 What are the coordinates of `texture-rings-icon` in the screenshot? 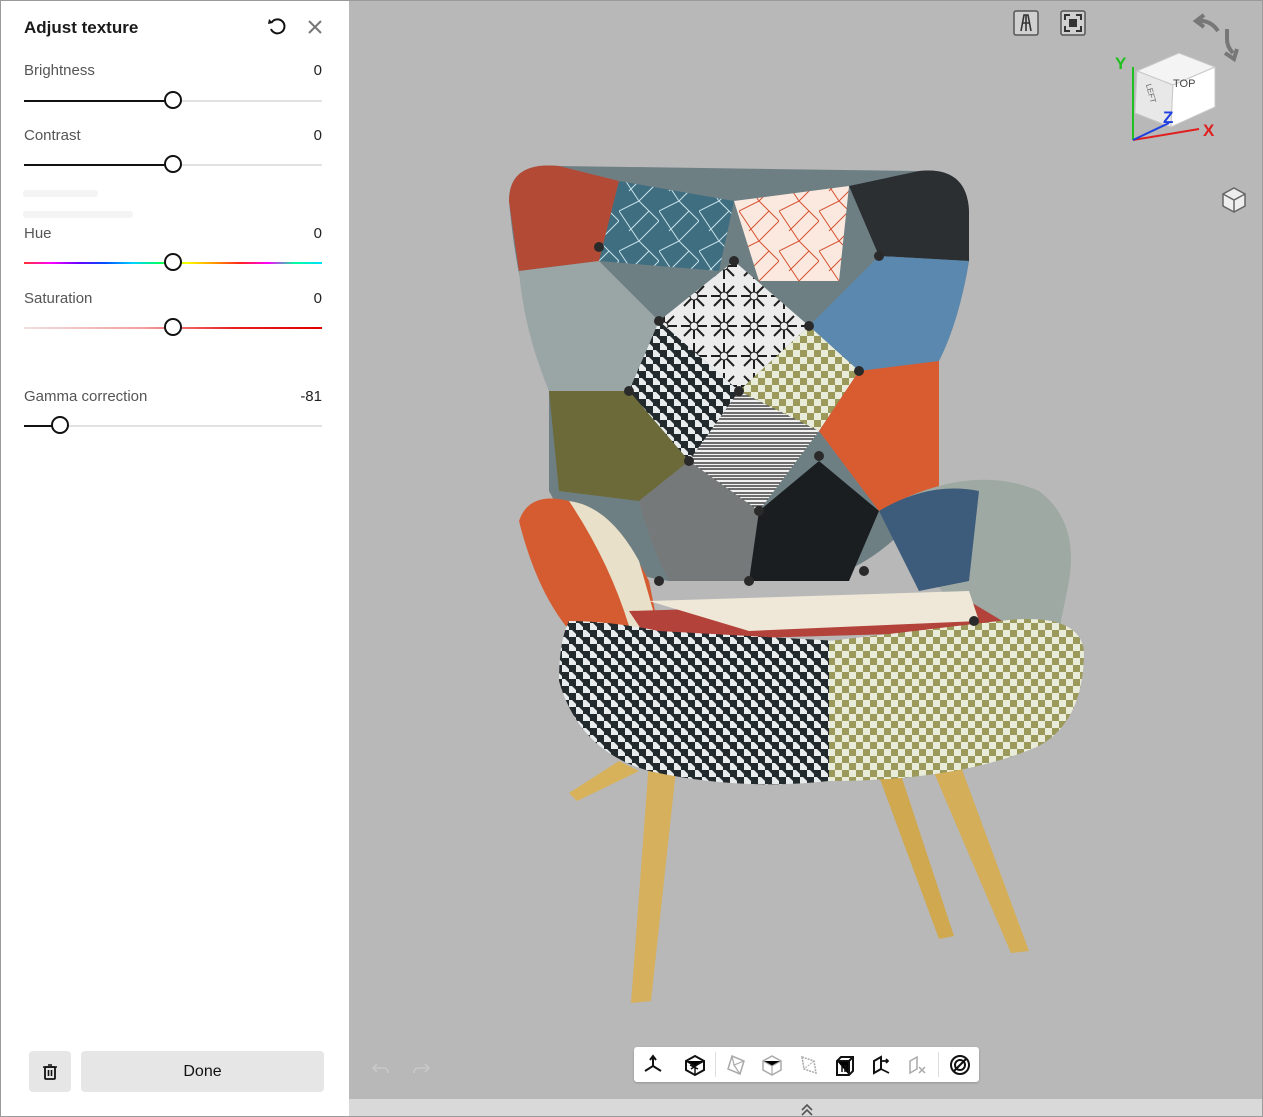 It's located at (960, 1065).